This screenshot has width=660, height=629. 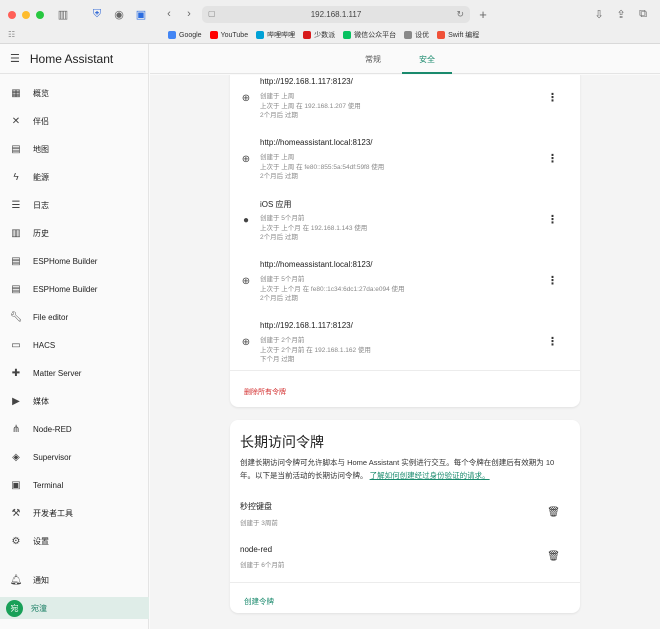 I want to click on token-last-used: 上次于 上个月 在 192.168.1.143 使用, so click(x=314, y=228).